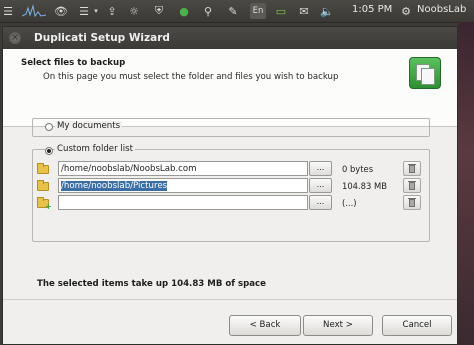  What do you see at coordinates (134, 11) in the screenshot?
I see `brightness-icon: ☼` at bounding box center [134, 11].